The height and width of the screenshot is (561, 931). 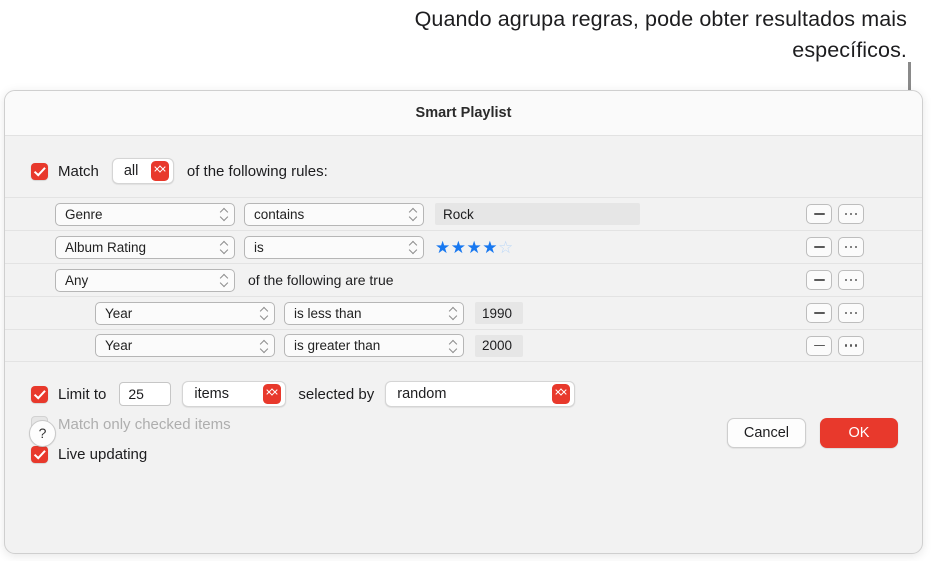 What do you see at coordinates (328, 313) in the screenshot?
I see `rule-operator-value: is less than` at bounding box center [328, 313].